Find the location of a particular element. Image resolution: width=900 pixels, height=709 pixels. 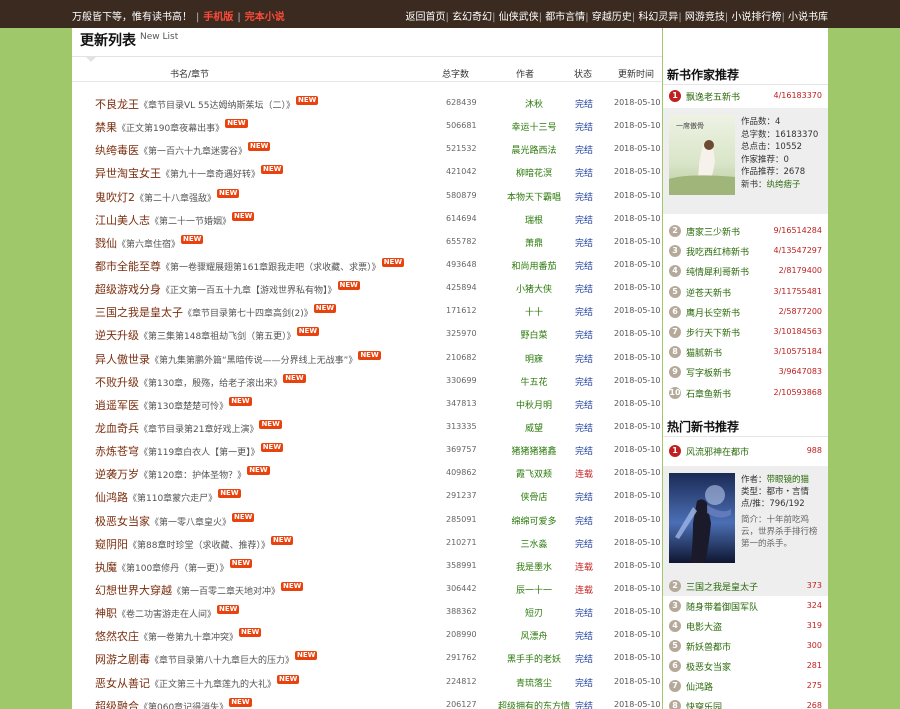

author-link: 幸运十三号 is located at coordinates (534, 126).